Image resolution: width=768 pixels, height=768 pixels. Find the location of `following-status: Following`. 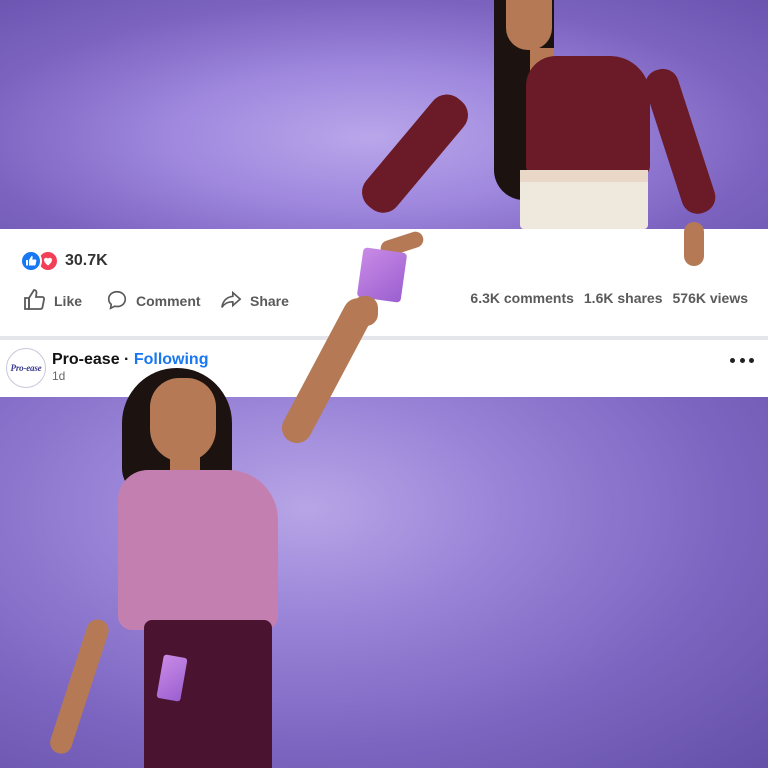

following-status: Following is located at coordinates (171, 359).